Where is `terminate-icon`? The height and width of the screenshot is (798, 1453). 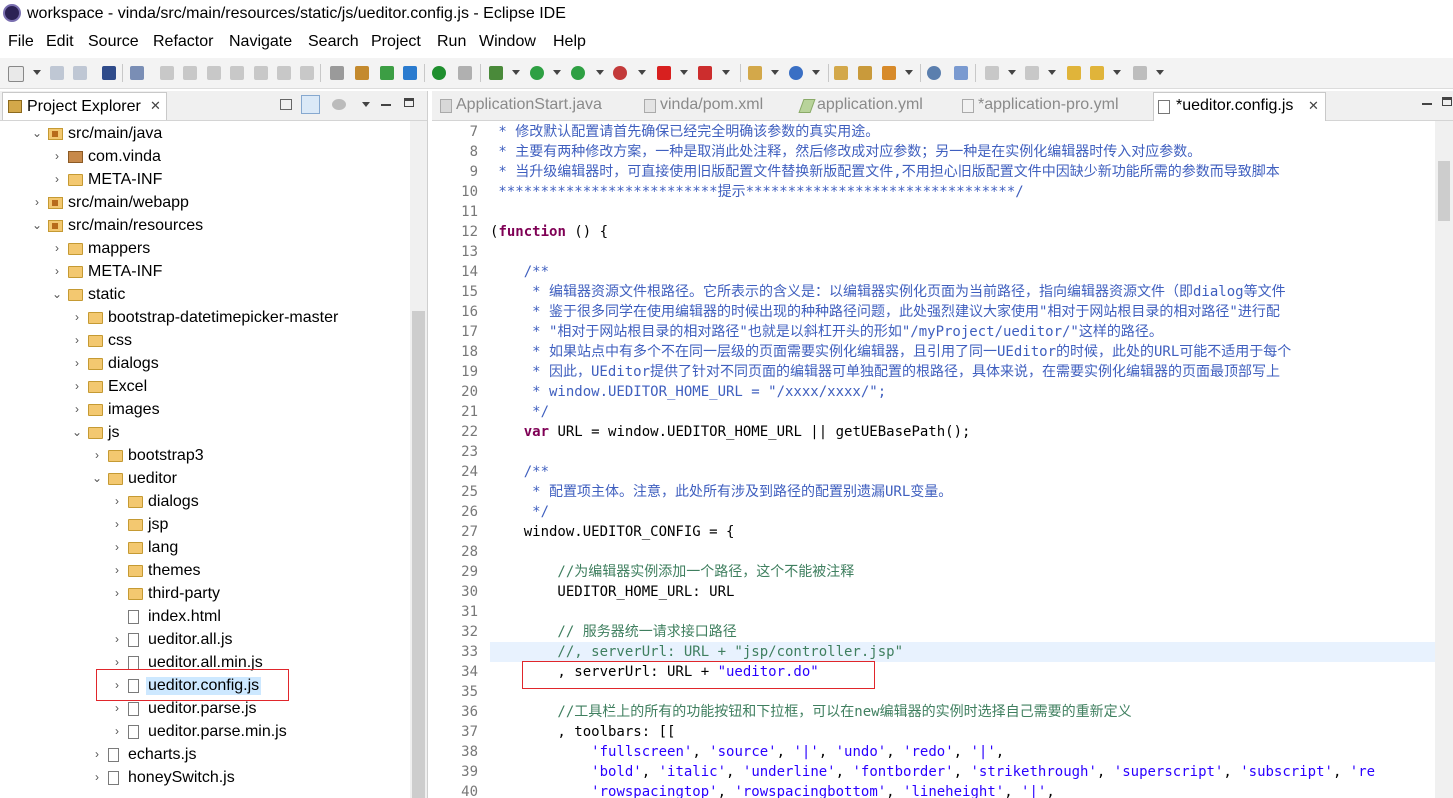 terminate-icon is located at coordinates (214, 73).